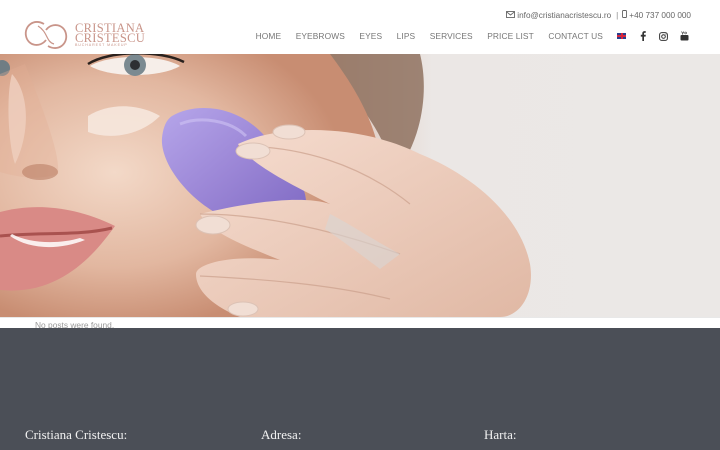 The width and height of the screenshot is (720, 450). I want to click on content-area: No posts were found., so click(360, 323).